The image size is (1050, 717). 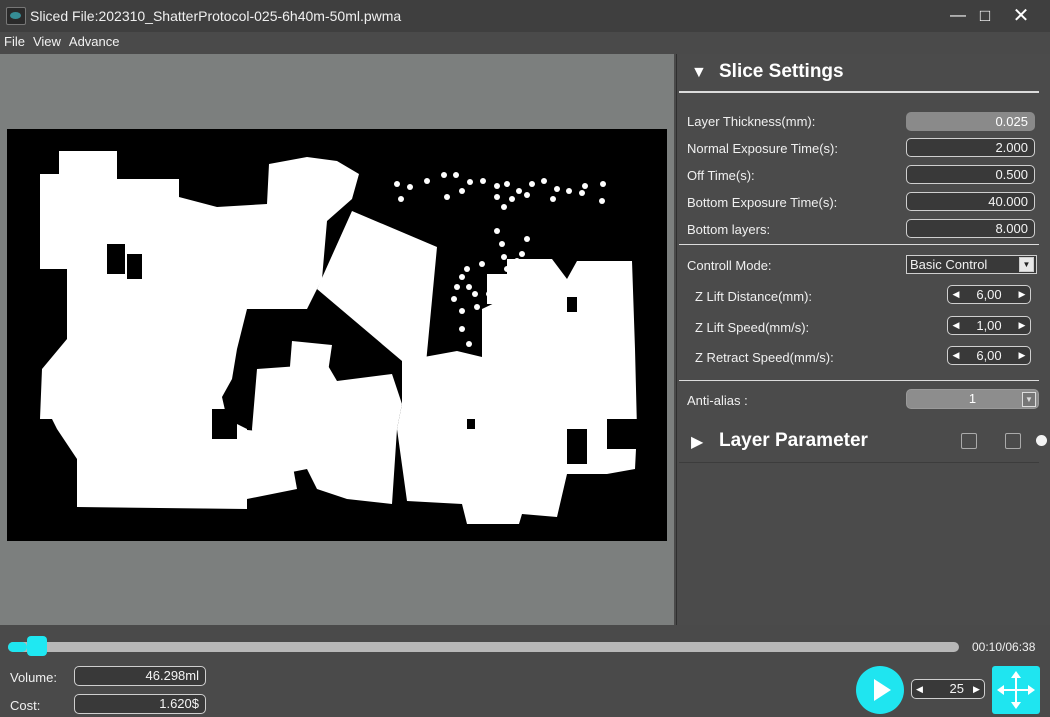 I want to click on layer-timeline-slider, so click(x=483, y=646).